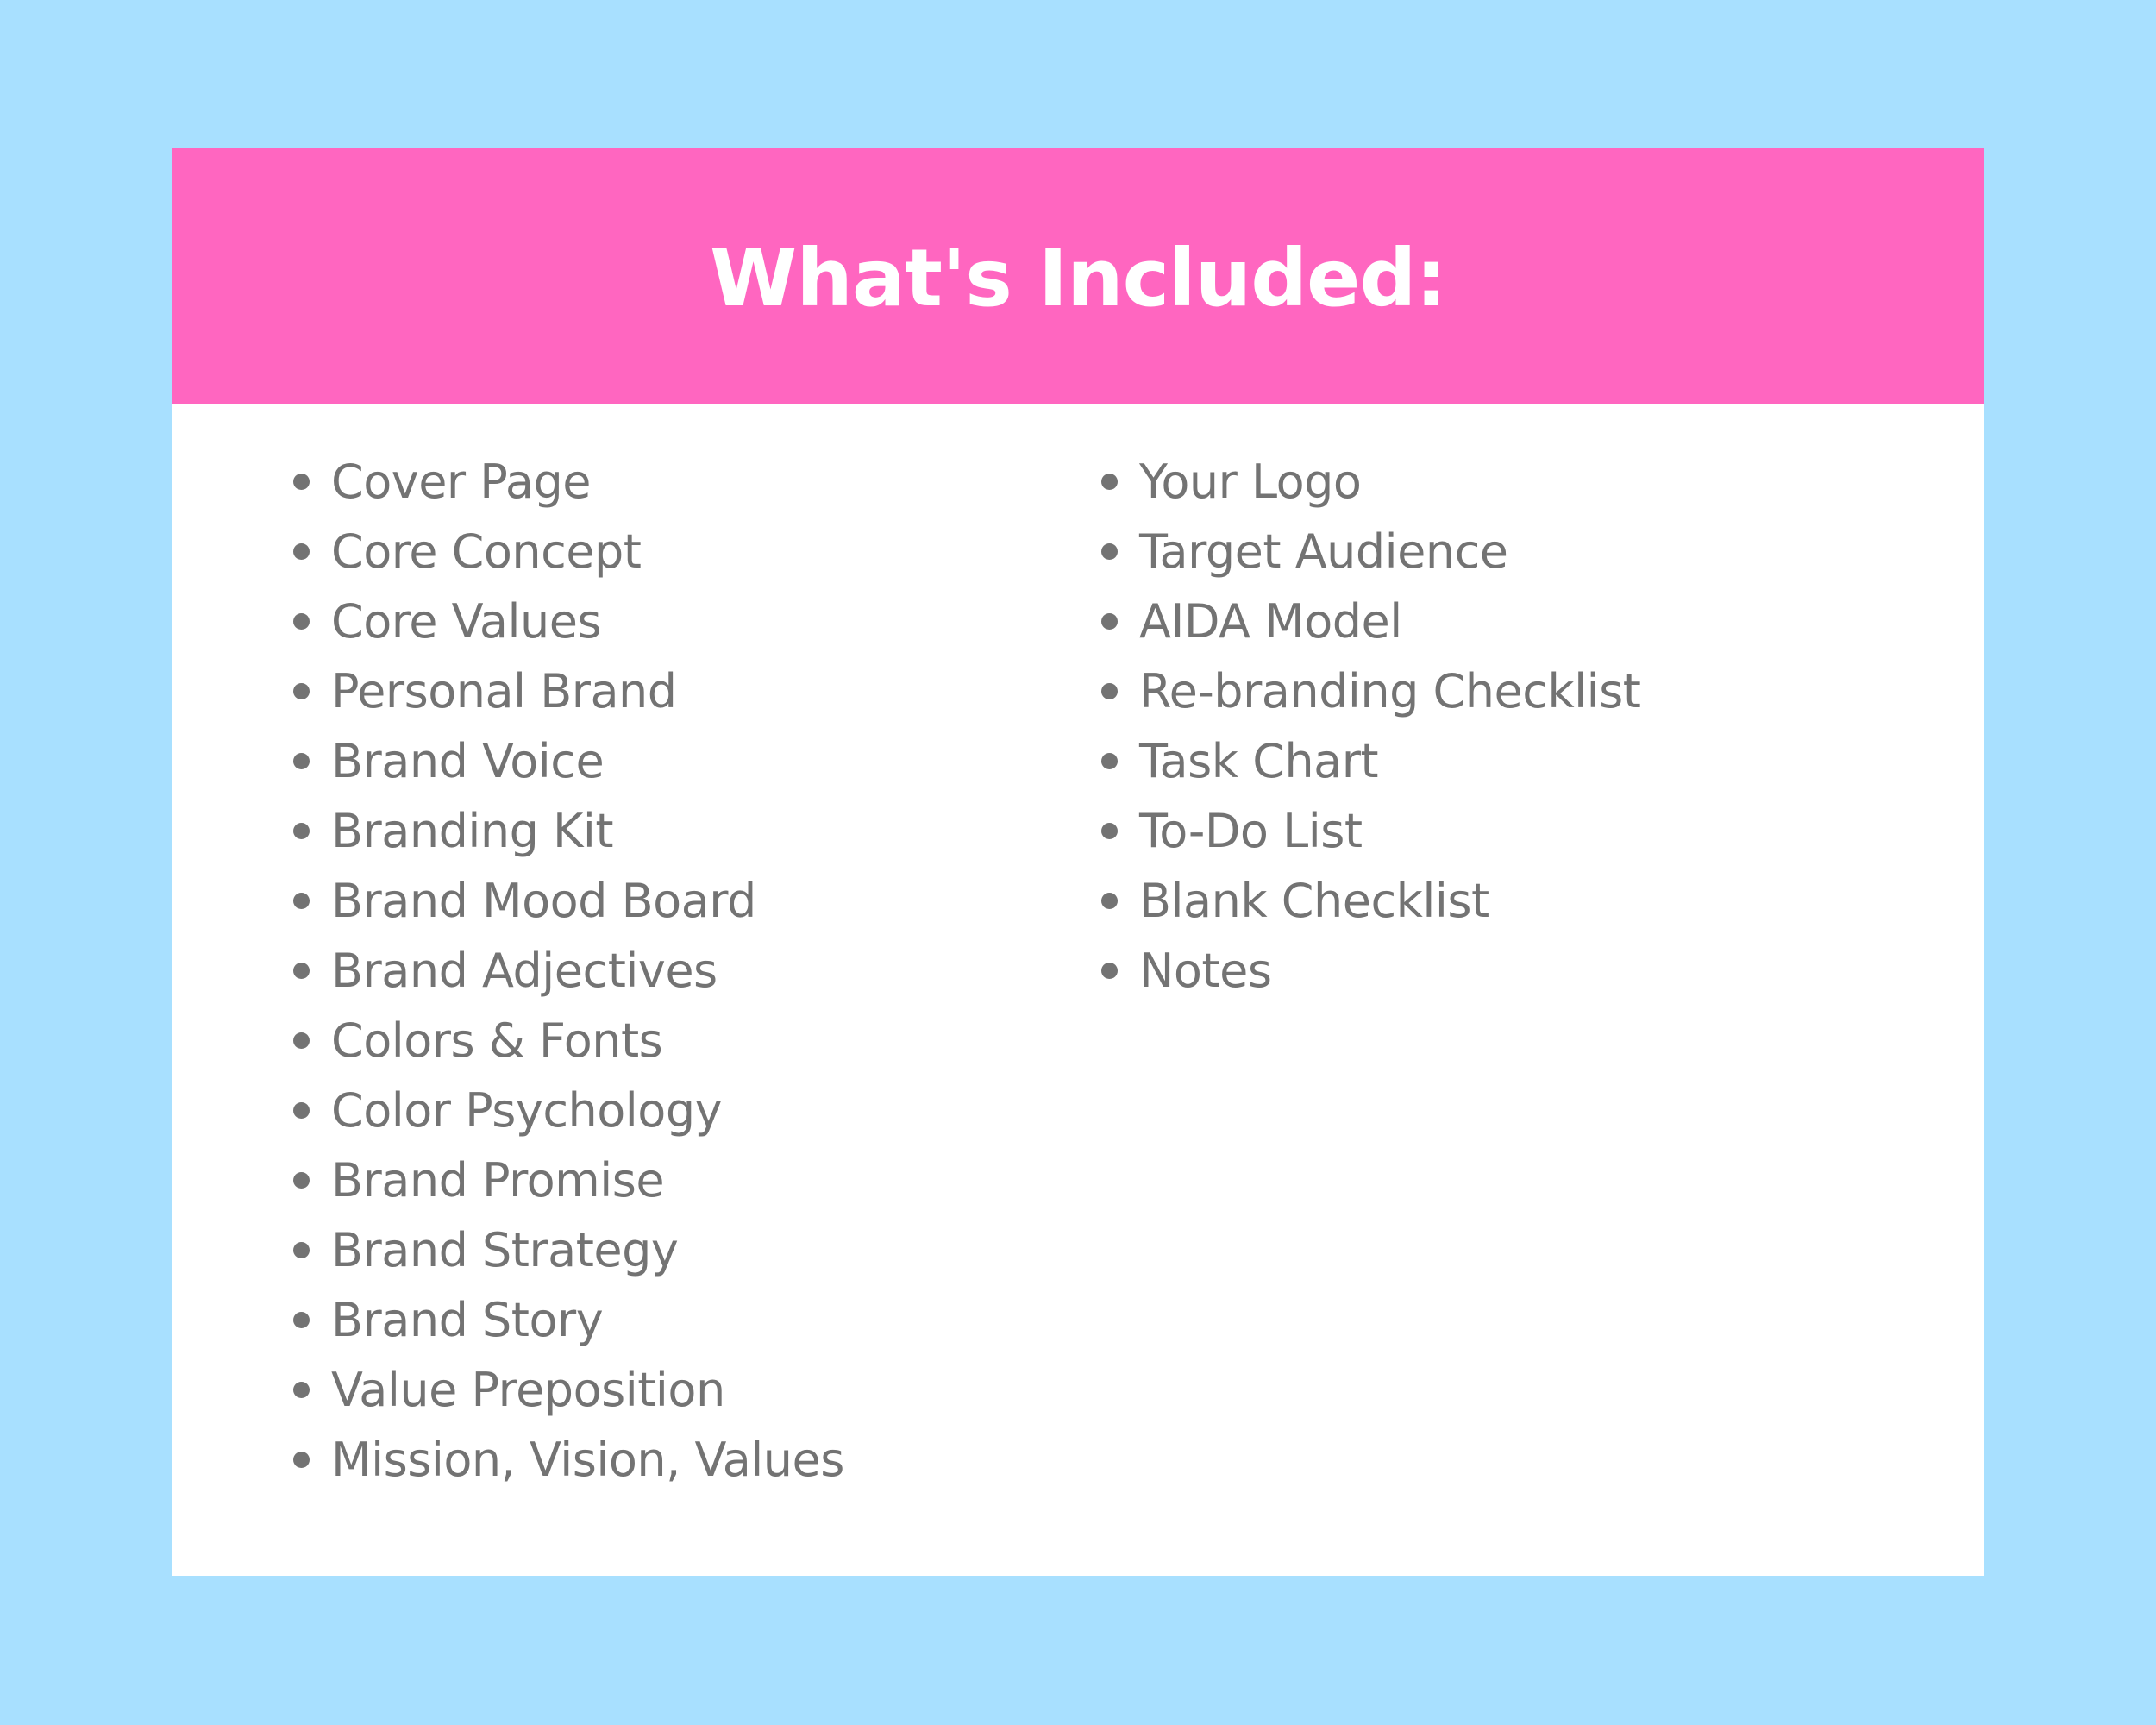 This screenshot has height=1725, width=2156. I want to click on list-item-label: Task Chart, so click(1259, 761).